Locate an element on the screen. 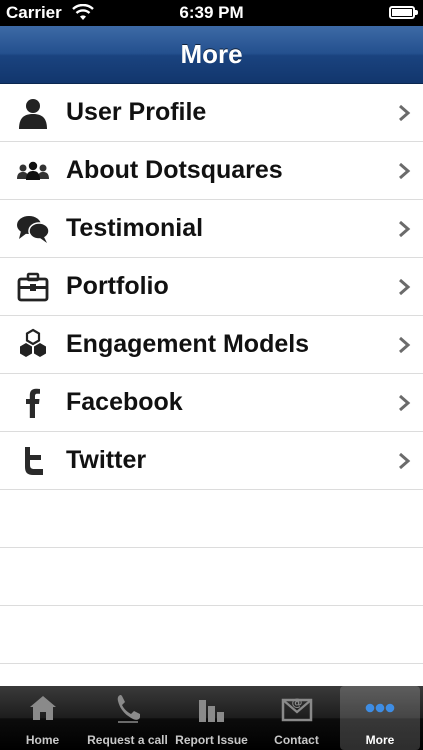 The height and width of the screenshot is (750, 423). bar-chart-icon is located at coordinates (211, 711).